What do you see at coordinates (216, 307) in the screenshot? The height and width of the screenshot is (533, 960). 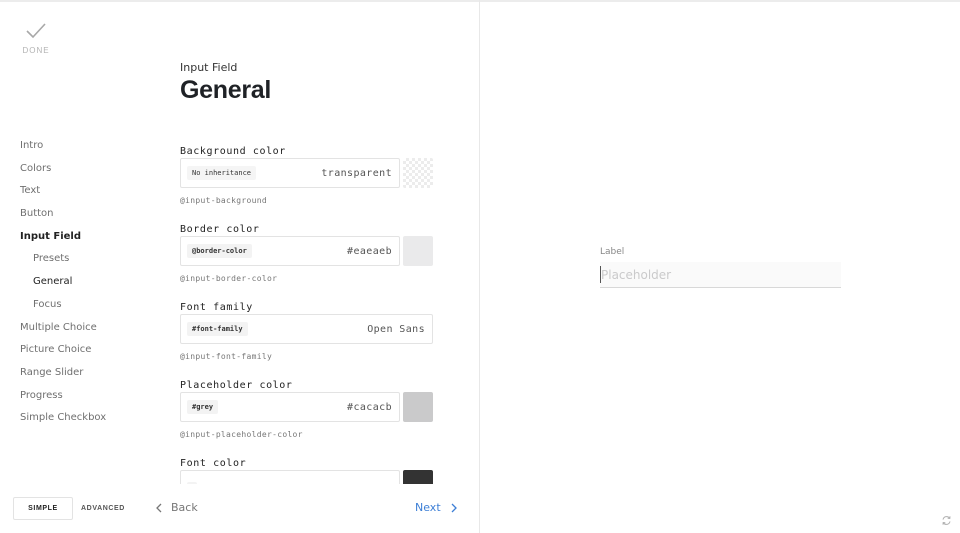 I see `field-label: Font family` at bounding box center [216, 307].